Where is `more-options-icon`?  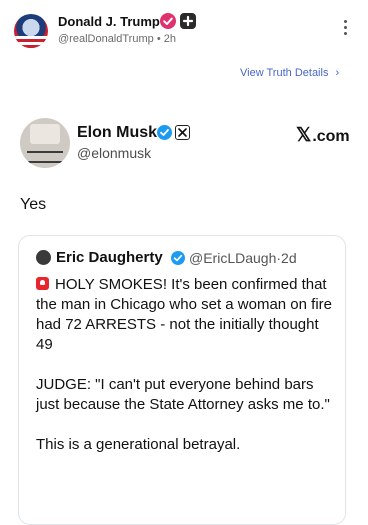
more-options-icon is located at coordinates (345, 31).